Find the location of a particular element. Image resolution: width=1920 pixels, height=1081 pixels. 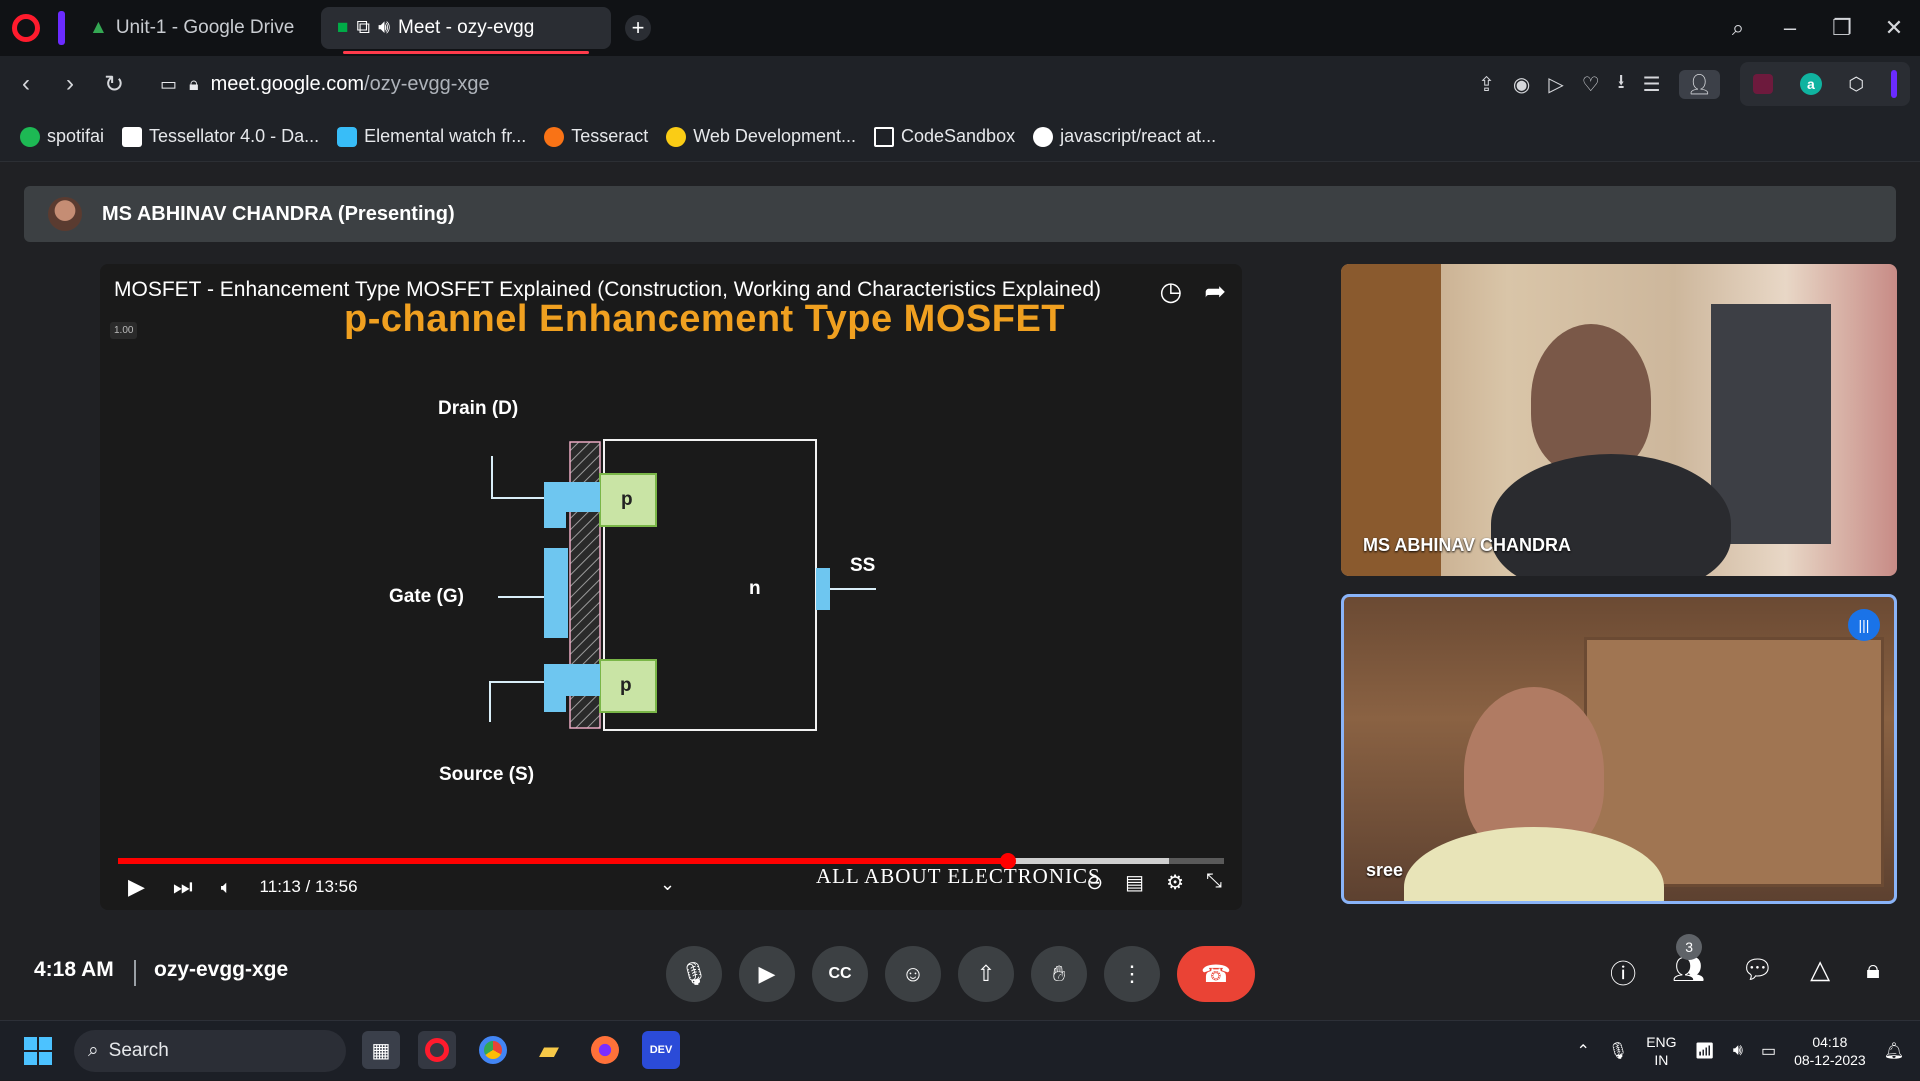

snapshot-icon: ◉ is located at coordinates (1521, 84).